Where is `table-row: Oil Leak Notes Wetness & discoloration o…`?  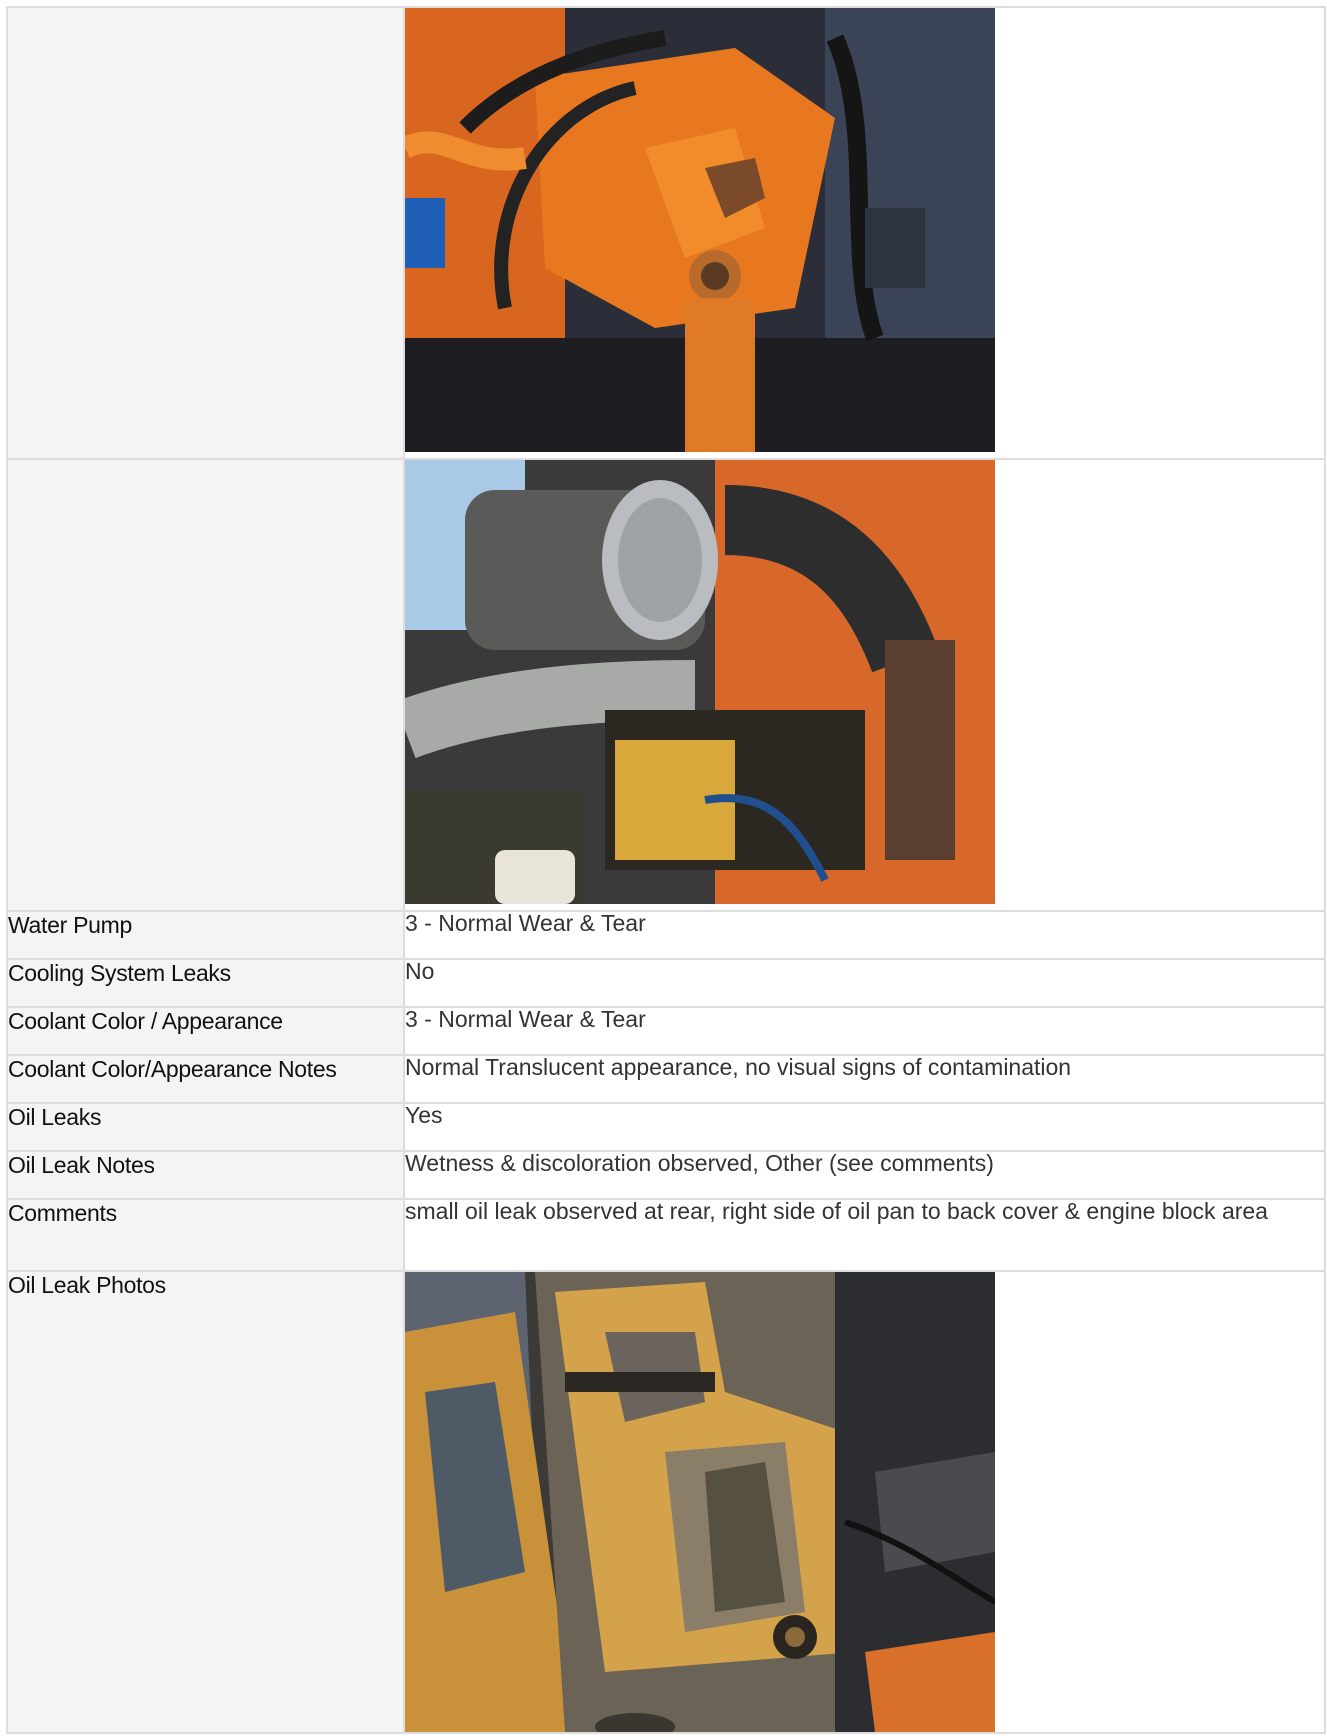 table-row: Oil Leak Notes Wetness & discoloration o… is located at coordinates (666, 1175).